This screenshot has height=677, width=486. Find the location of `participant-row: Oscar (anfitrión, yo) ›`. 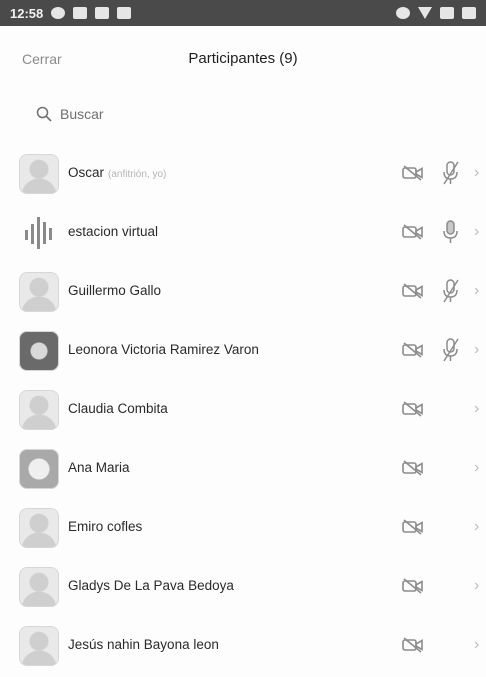

participant-row: Oscar (anfitrión, yo) › is located at coordinates (243, 175).